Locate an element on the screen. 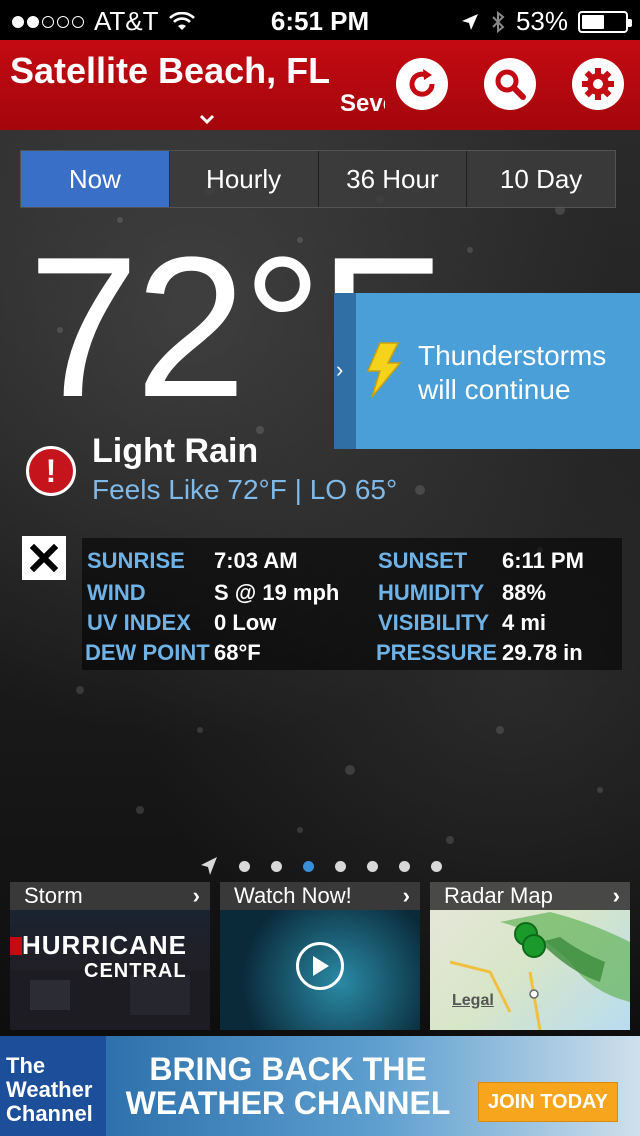 The height and width of the screenshot is (1136, 640). weather-channel-logo: The Weather Channel is located at coordinates (53, 1086).